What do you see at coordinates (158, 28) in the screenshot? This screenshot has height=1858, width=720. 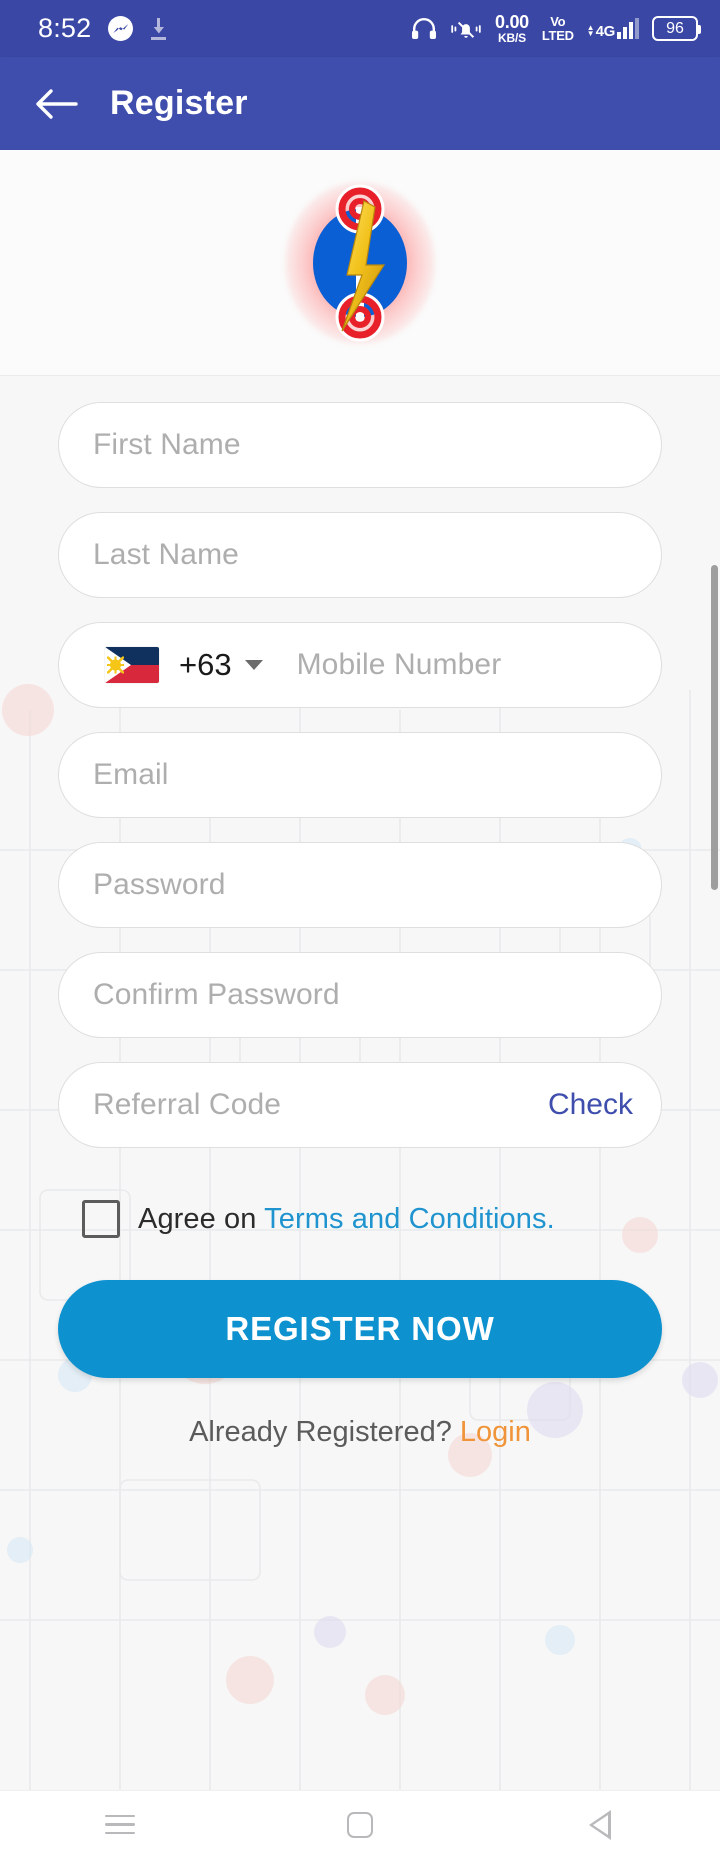 I see `download-icon` at bounding box center [158, 28].